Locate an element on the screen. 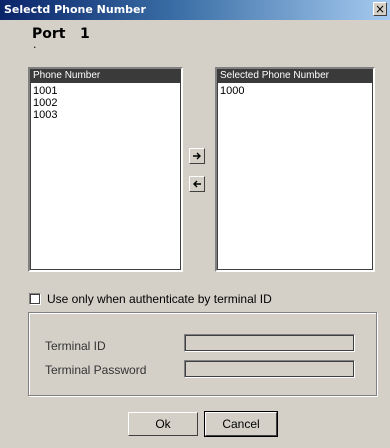  close-icon: × is located at coordinates (380, 9).